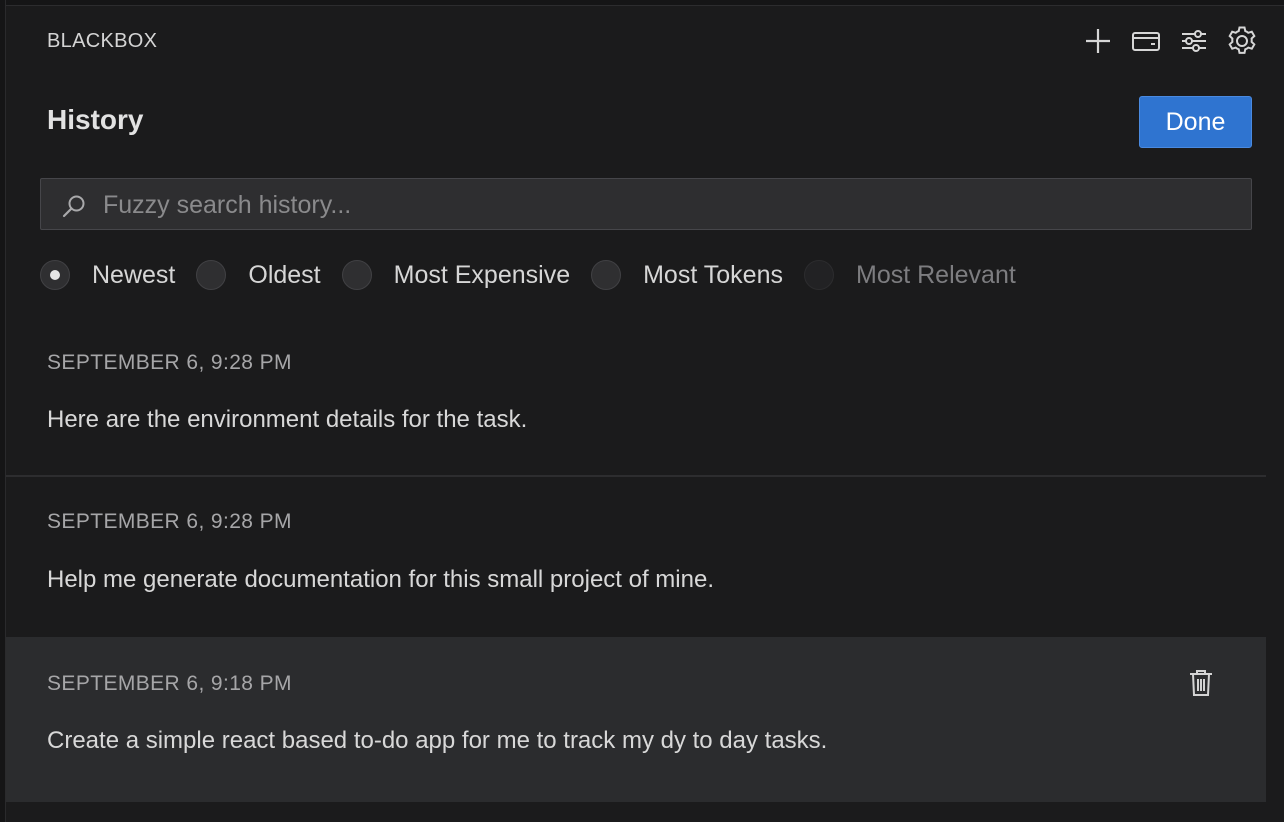 This screenshot has height=822, width=1284. I want to click on account-button, so click(1146, 41).